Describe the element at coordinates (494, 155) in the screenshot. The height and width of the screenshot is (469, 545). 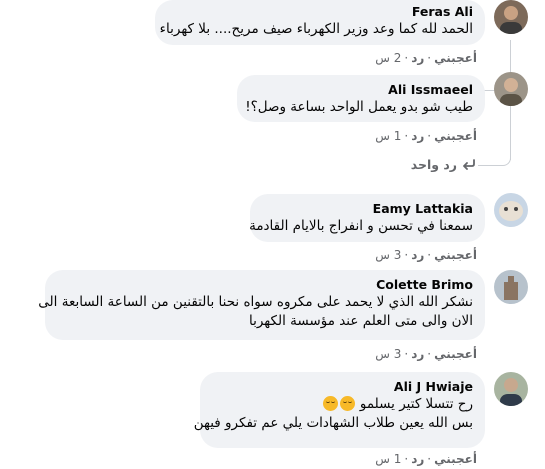
I see `thread-line-branch` at that location.